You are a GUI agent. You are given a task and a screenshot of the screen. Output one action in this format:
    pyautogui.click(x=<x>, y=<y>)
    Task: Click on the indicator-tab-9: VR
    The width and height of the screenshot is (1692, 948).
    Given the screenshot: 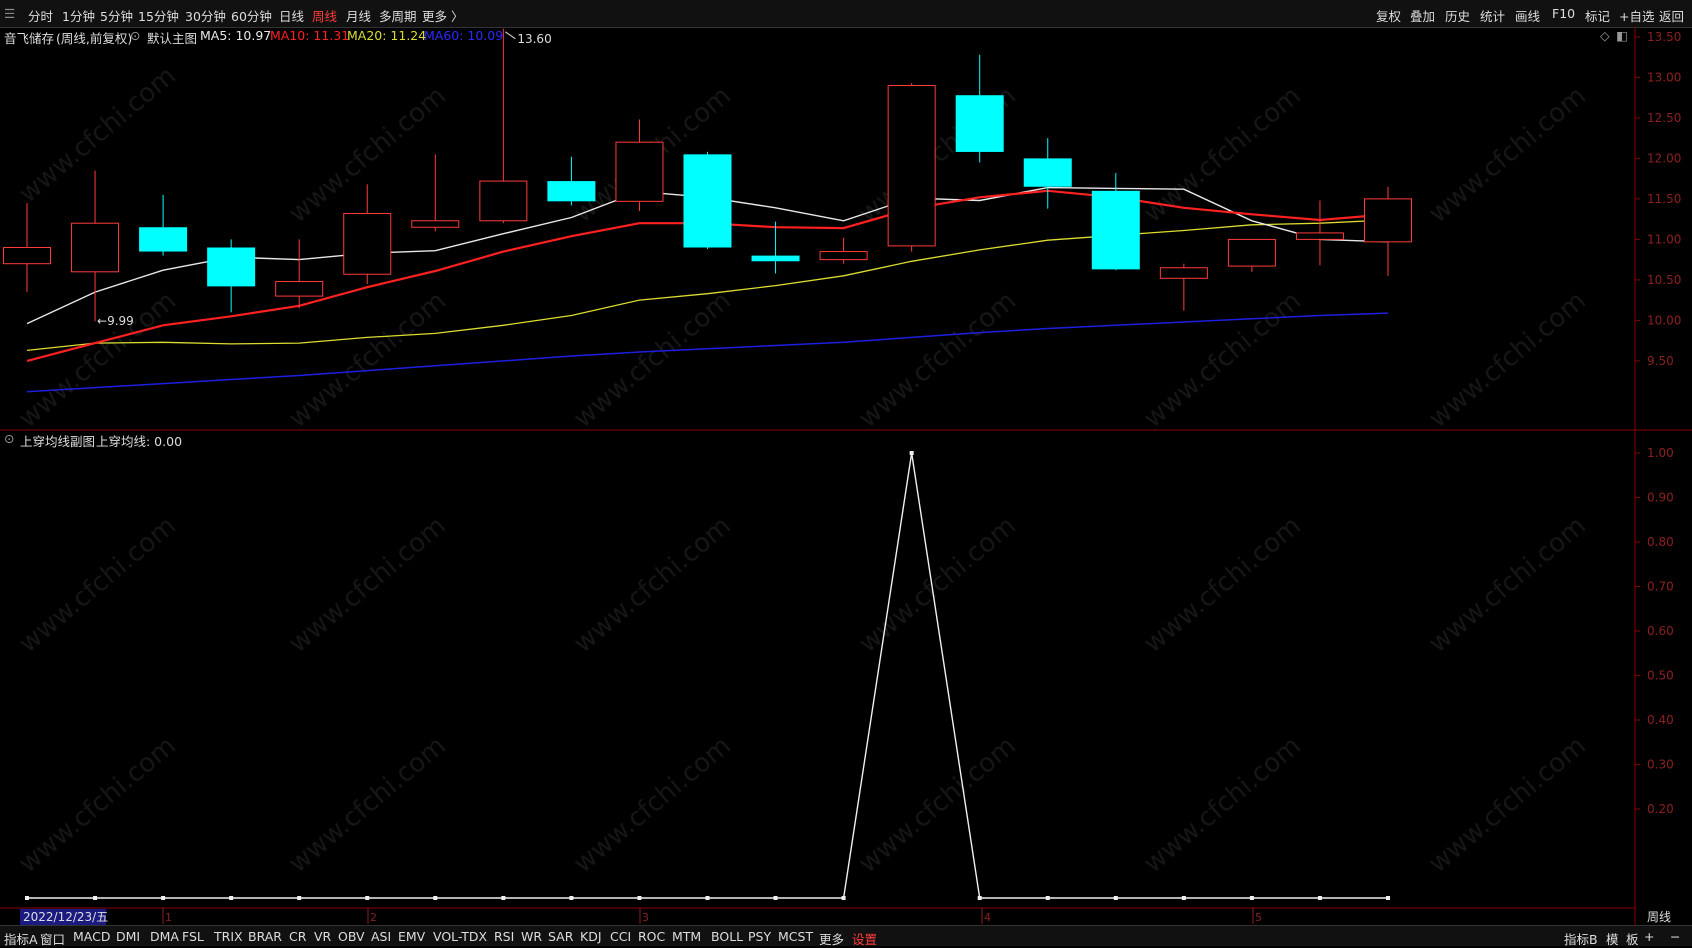 What is the action you would take?
    pyautogui.click(x=322, y=936)
    